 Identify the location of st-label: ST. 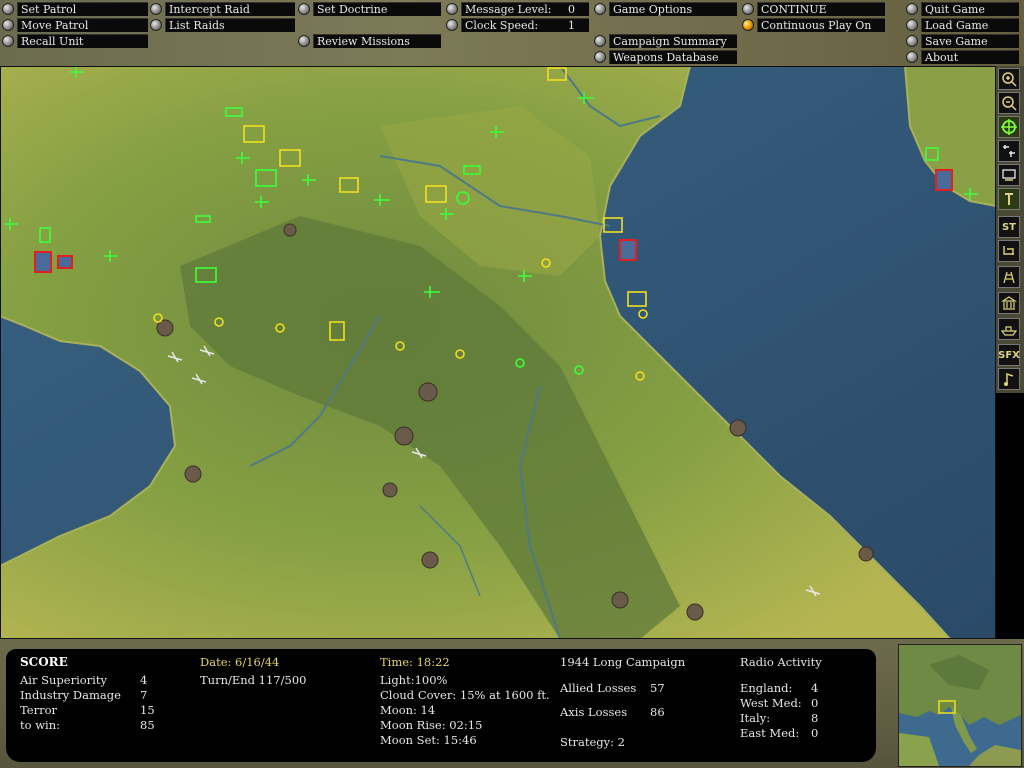
(1009, 227).